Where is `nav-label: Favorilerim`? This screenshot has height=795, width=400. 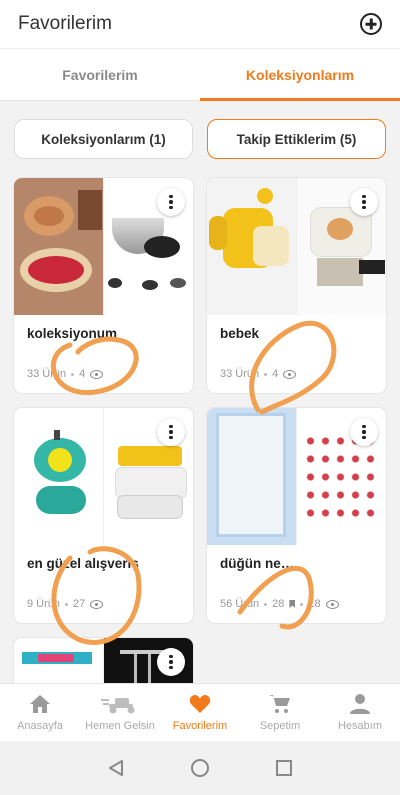
nav-label: Favorilerim is located at coordinates (200, 726).